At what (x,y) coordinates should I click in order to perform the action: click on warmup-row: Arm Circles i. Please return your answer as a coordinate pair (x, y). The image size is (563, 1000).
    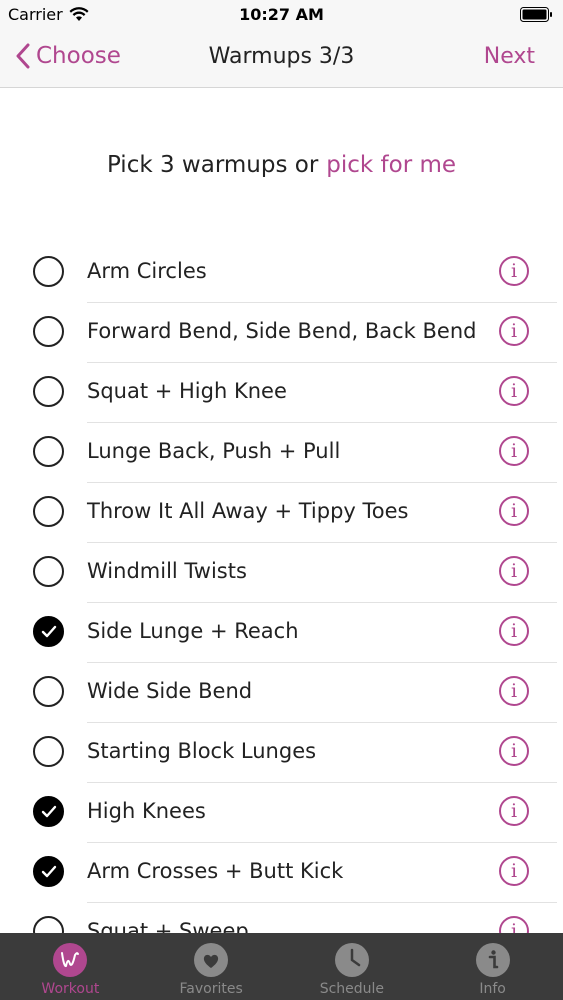
    Looking at the image, I should click on (281, 273).